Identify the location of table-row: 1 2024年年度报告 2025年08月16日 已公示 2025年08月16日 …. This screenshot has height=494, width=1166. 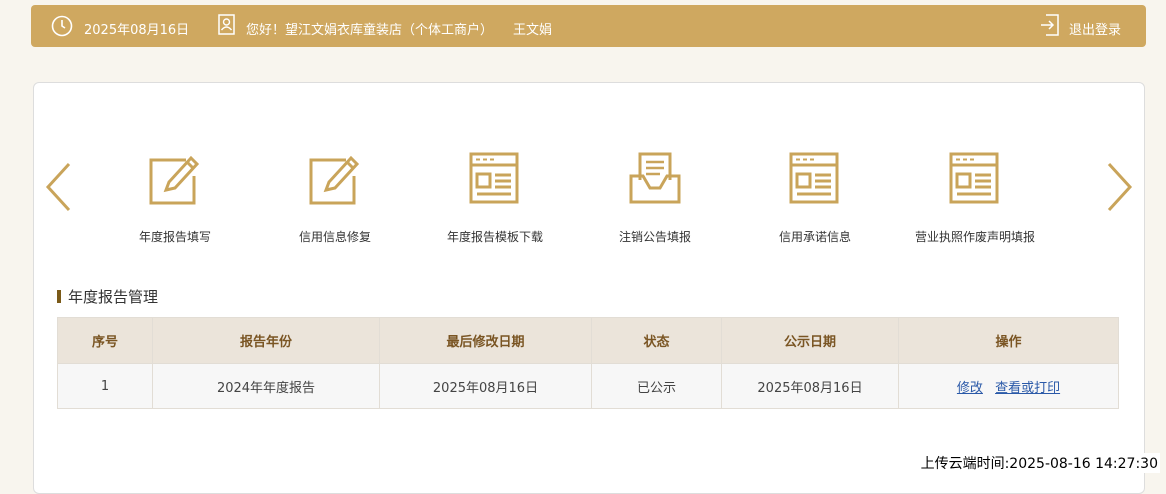
(588, 386).